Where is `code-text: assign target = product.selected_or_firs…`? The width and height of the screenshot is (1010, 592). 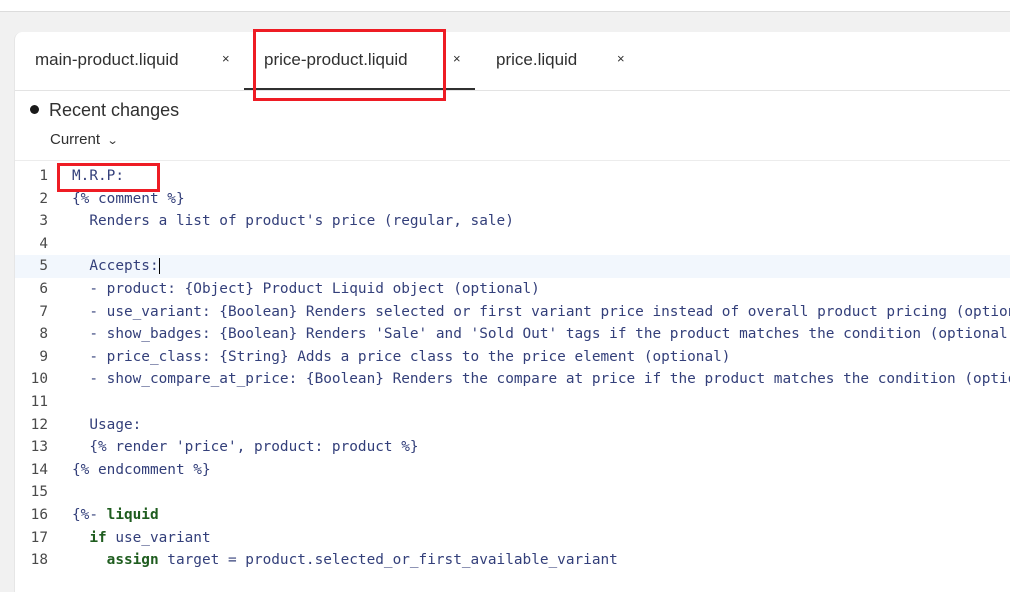 code-text: assign target = product.selected_or_firs… is located at coordinates (362, 560).